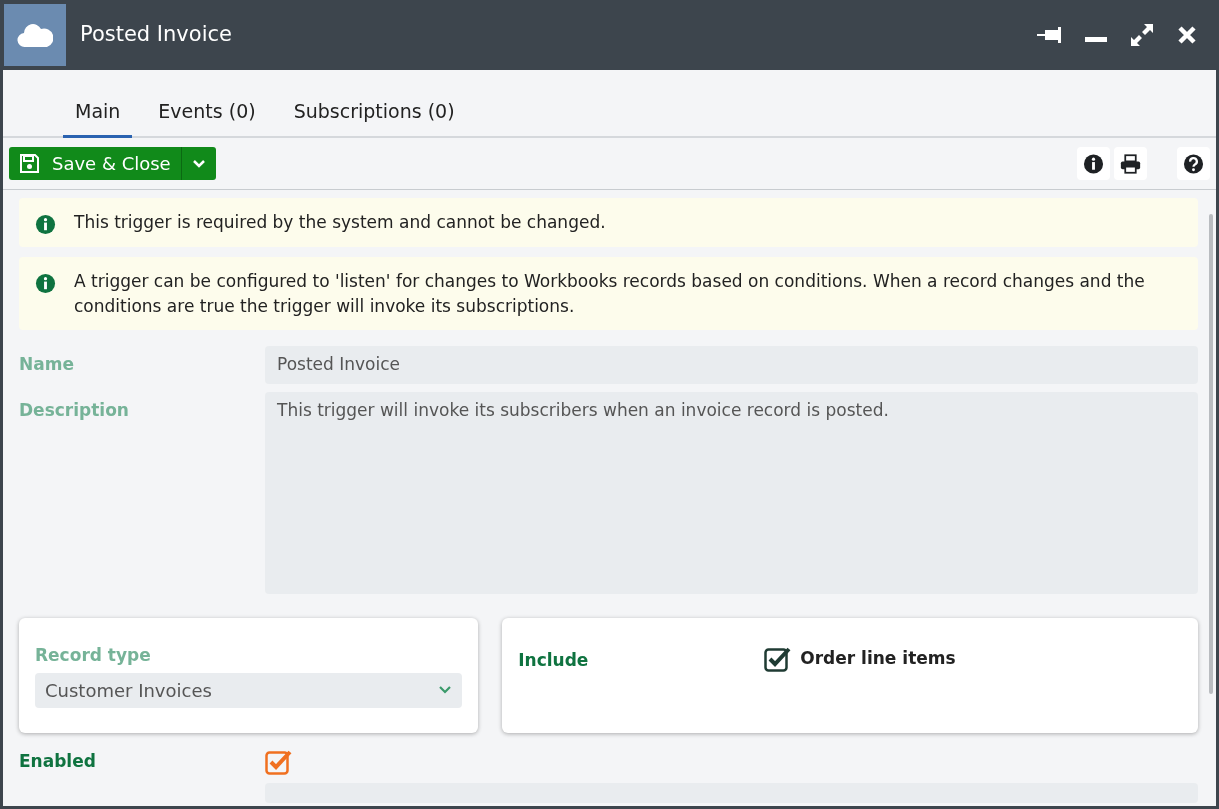 The width and height of the screenshot is (1219, 809). I want to click on tab: Events (0), so click(207, 117).